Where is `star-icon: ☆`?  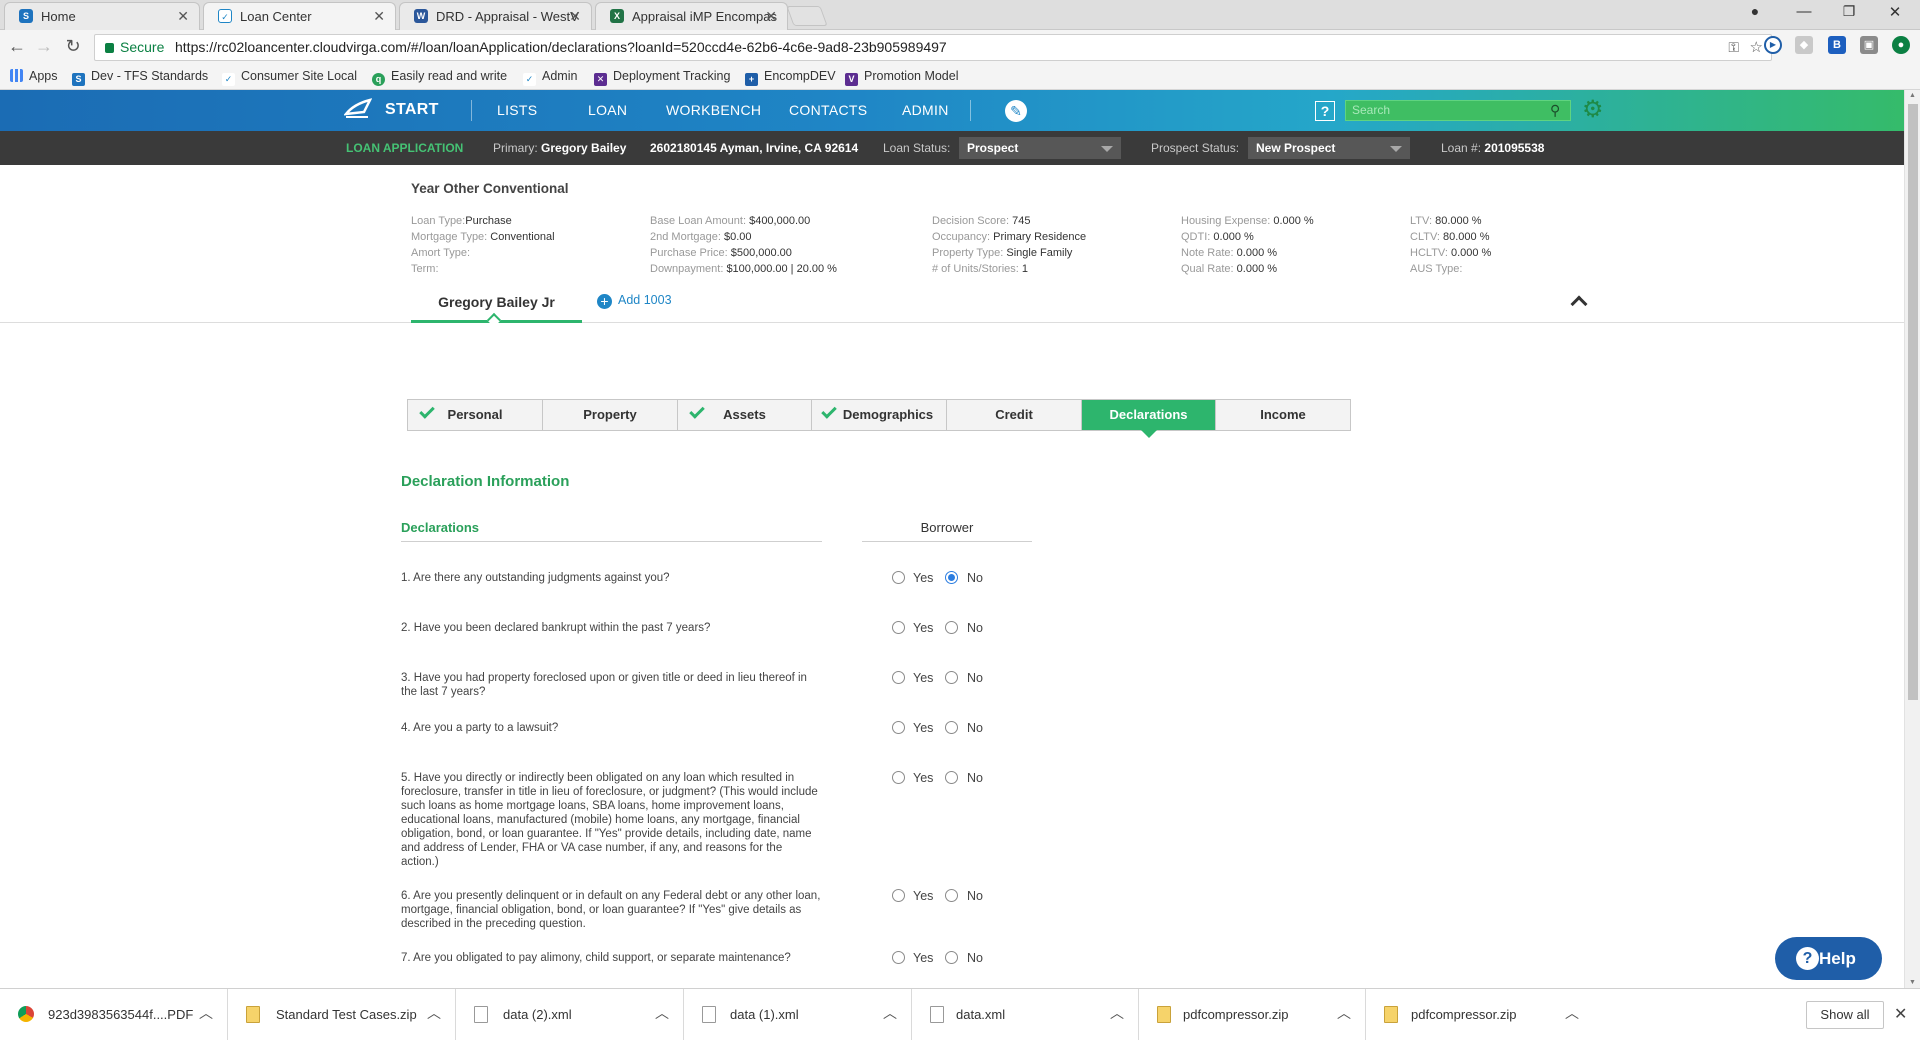
star-icon: ☆ is located at coordinates (1756, 47).